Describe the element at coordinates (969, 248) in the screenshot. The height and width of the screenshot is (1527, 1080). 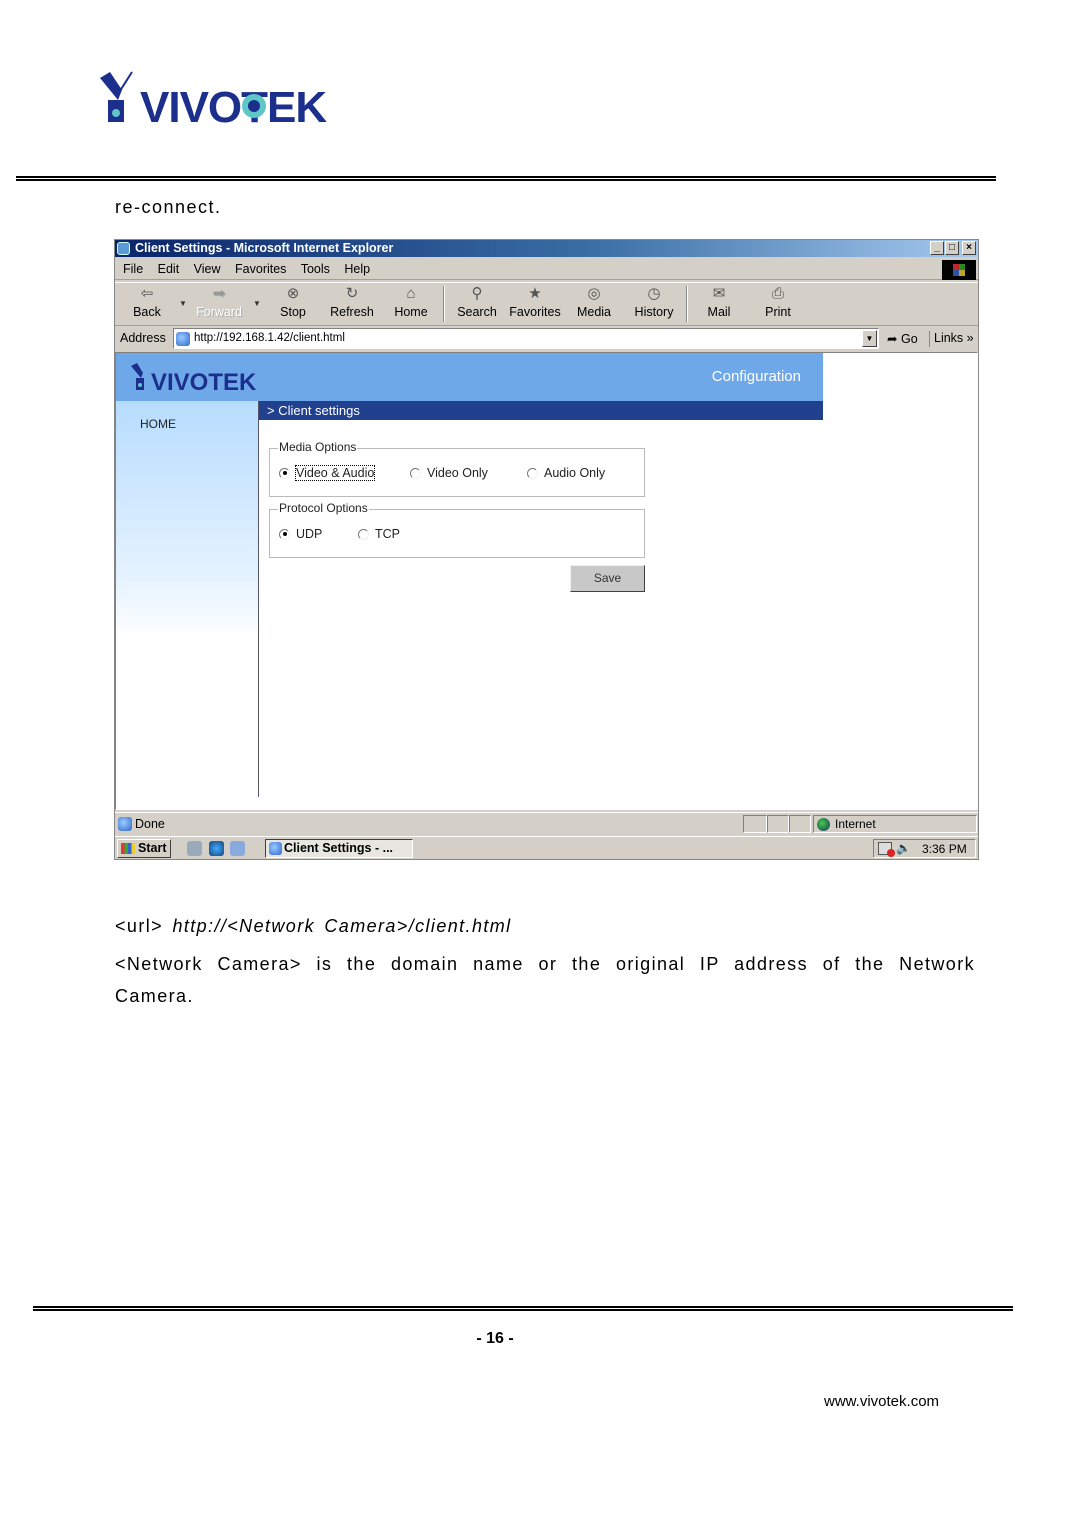
I see `close-button: ×` at that location.